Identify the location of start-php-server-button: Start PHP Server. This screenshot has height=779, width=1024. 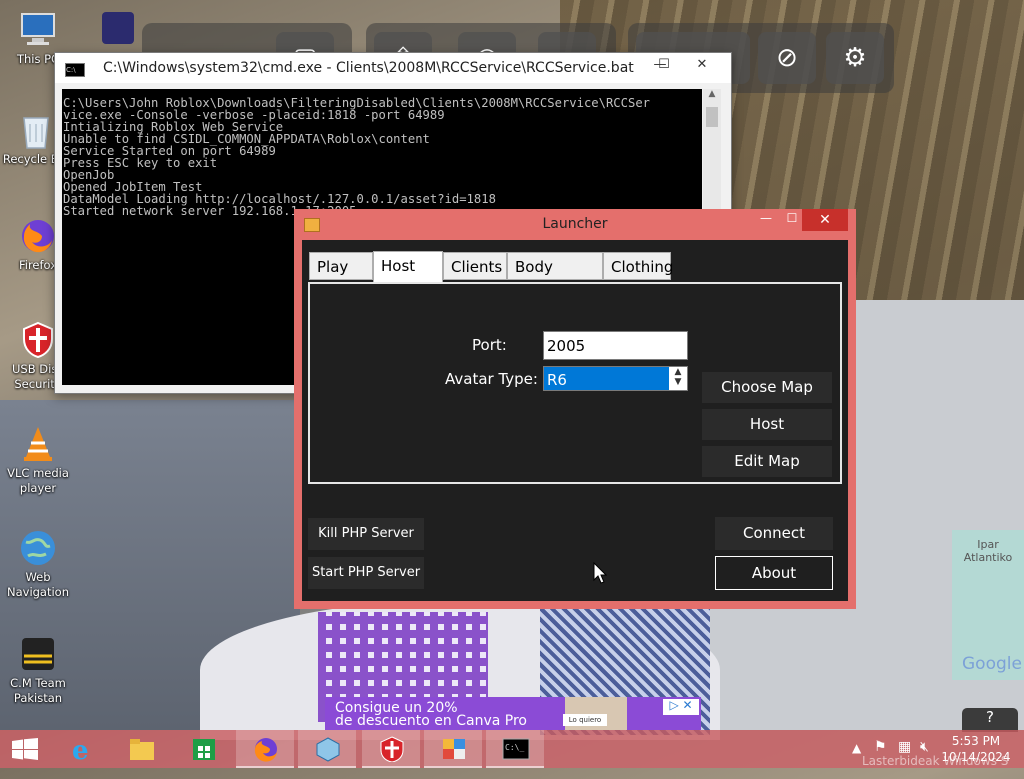
(366, 573).